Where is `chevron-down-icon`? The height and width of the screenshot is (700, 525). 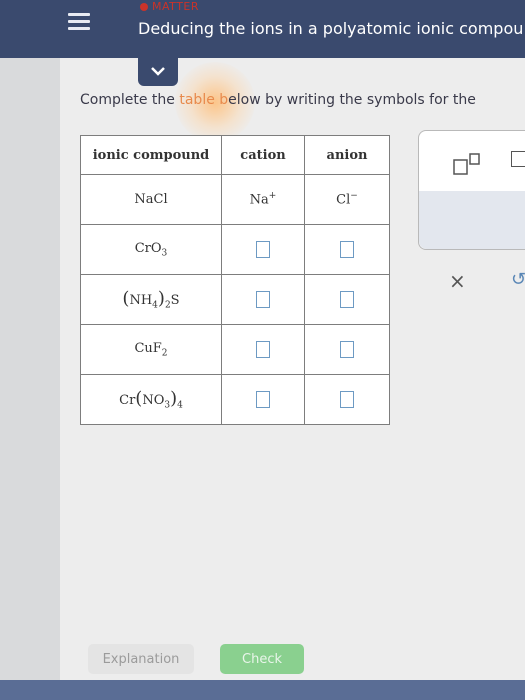 chevron-down-icon is located at coordinates (158, 71).